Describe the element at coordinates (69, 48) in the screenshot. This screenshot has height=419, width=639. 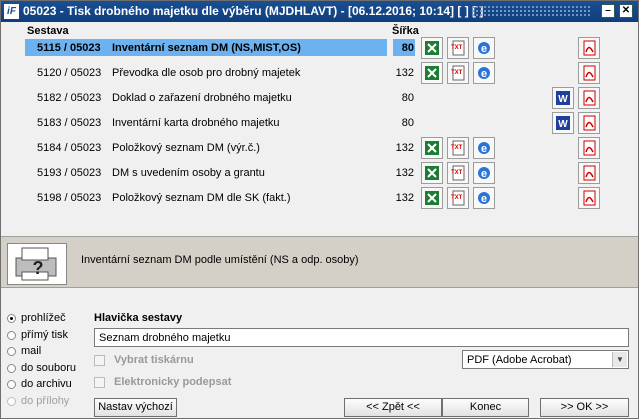
I see `report-code: 5115 / 05023` at that location.